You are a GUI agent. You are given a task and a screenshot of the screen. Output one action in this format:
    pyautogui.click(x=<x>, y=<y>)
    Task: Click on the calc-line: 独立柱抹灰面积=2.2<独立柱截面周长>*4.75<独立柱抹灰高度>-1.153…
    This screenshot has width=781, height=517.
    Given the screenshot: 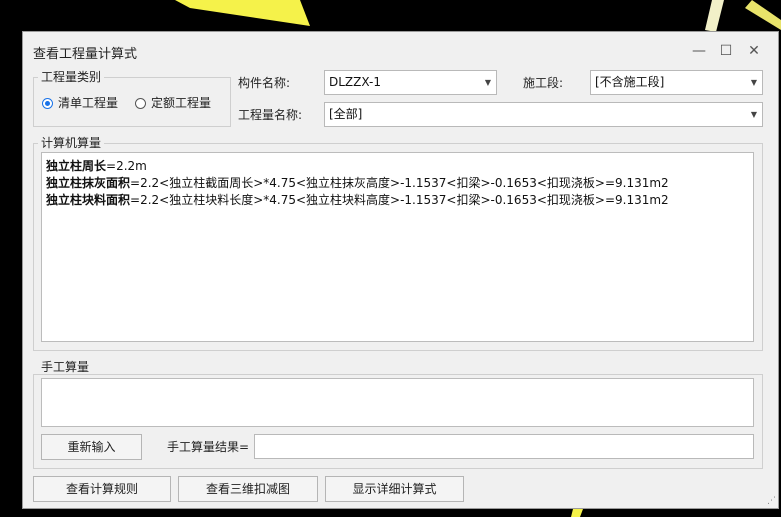 What is the action you would take?
    pyautogui.click(x=357, y=183)
    